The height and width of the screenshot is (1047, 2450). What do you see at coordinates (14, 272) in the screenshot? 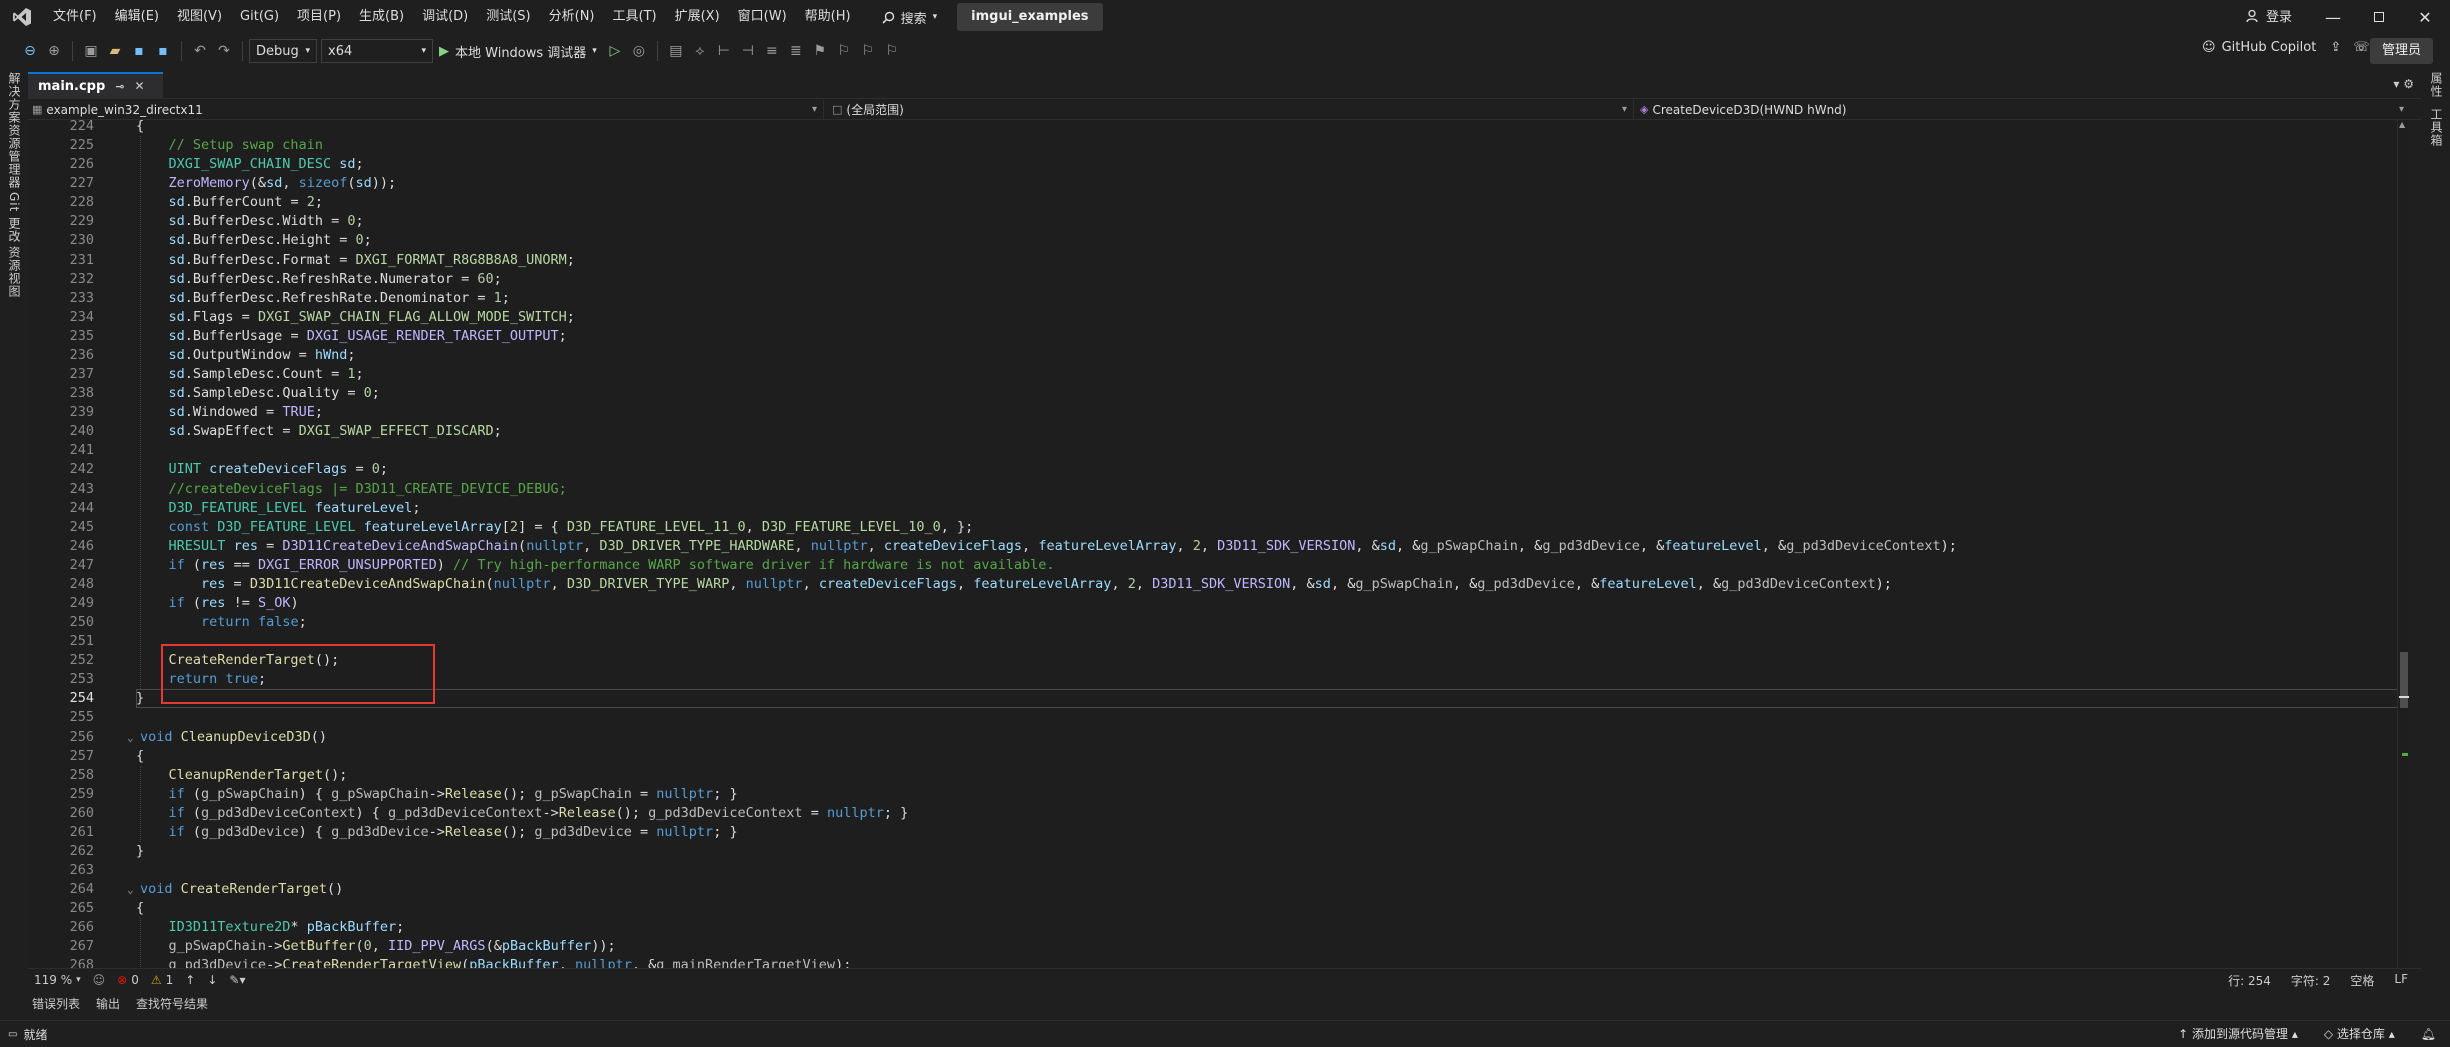
I see `rail-tab-resource-view: 资源视图` at bounding box center [14, 272].